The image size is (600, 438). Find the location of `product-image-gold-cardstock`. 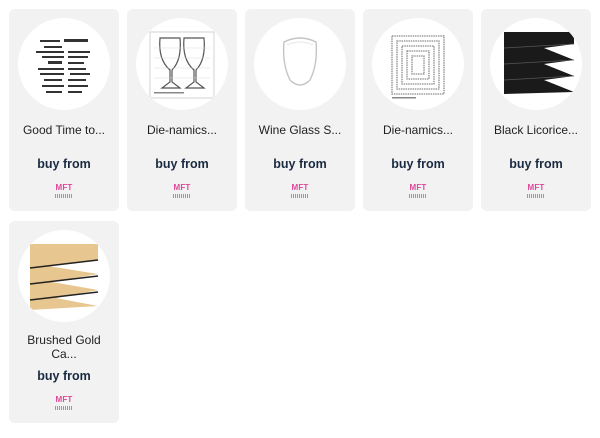

product-image-gold-cardstock is located at coordinates (64, 276).